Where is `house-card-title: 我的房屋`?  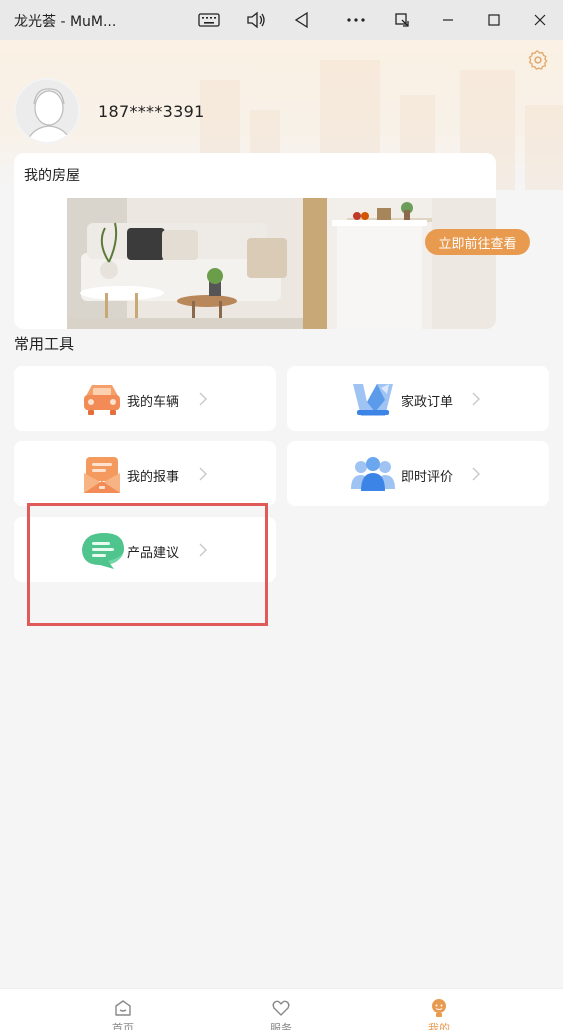
house-card-title: 我的房屋 is located at coordinates (52, 176).